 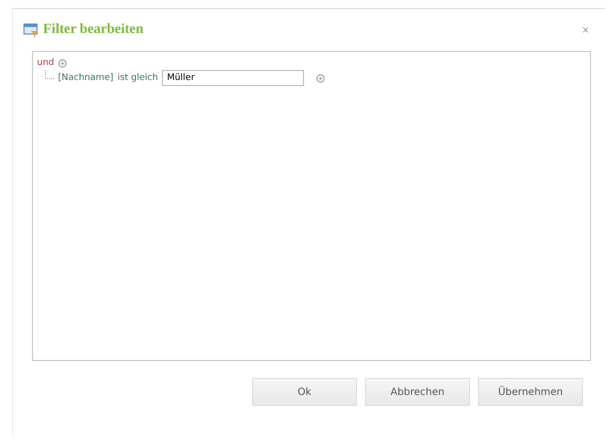 What do you see at coordinates (304, 392) in the screenshot?
I see `dialog-button: Ok` at bounding box center [304, 392].